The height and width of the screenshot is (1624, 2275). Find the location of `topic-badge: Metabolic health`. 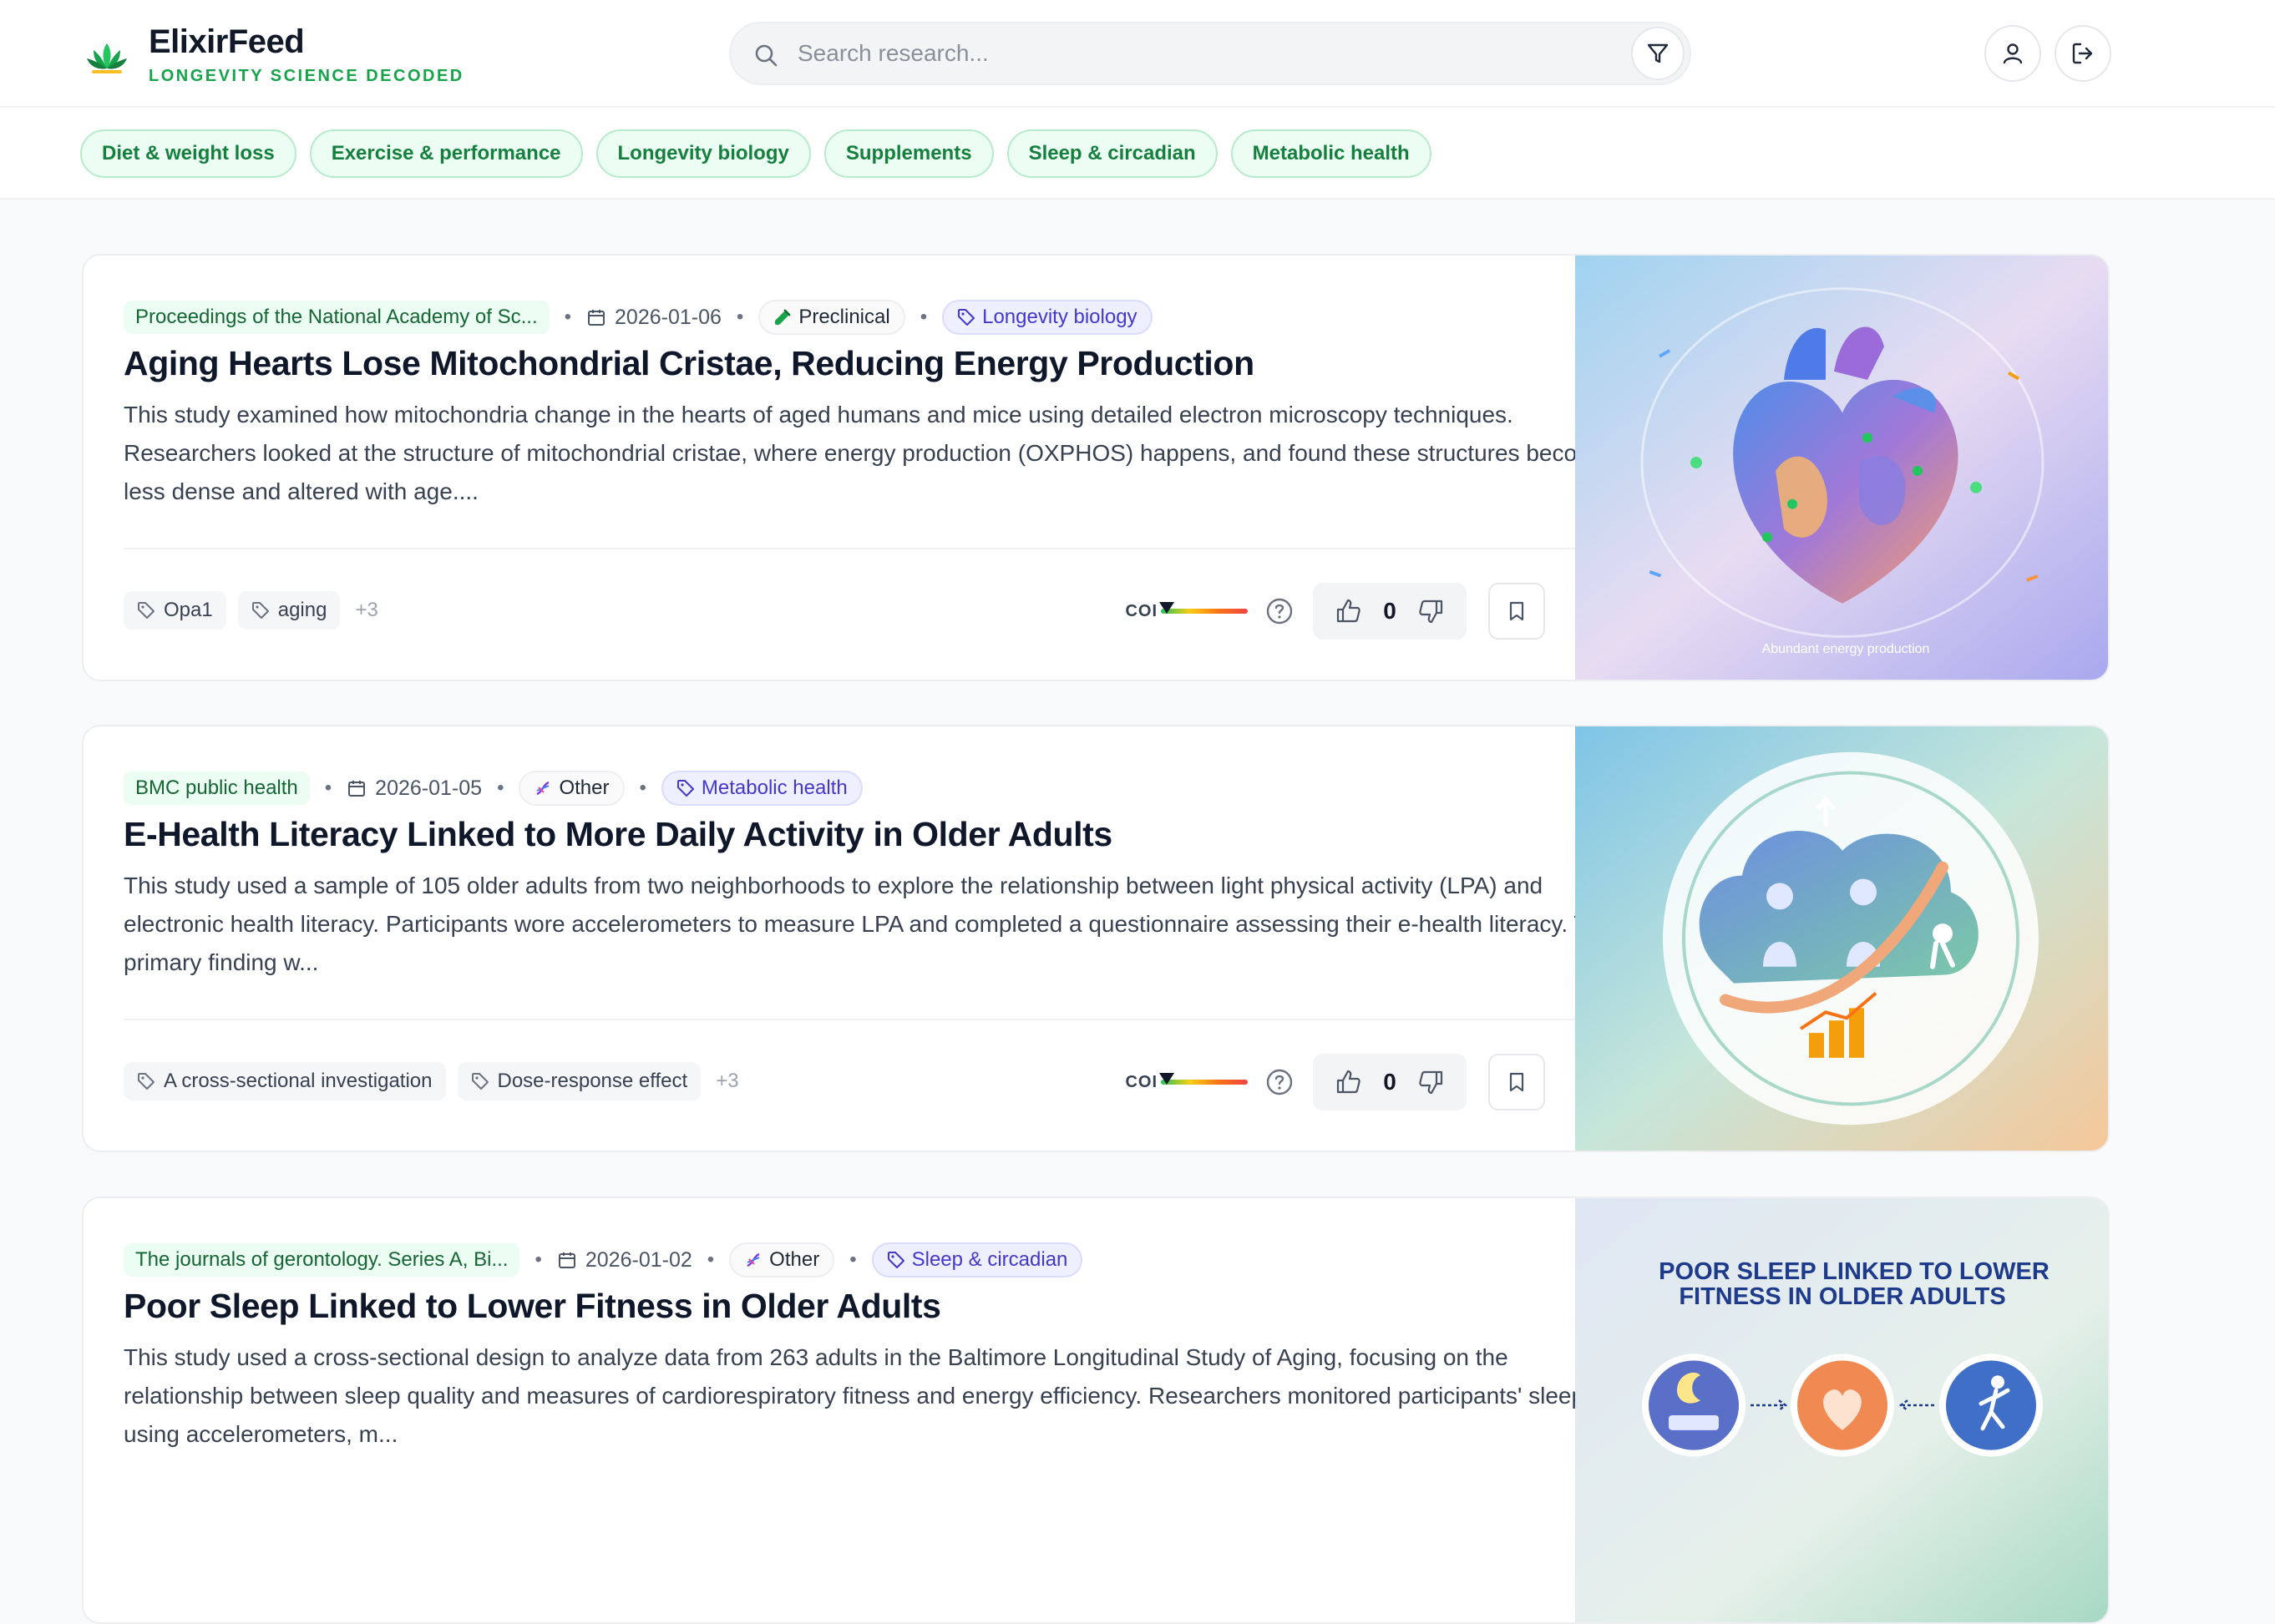

topic-badge: Metabolic health is located at coordinates (762, 788).